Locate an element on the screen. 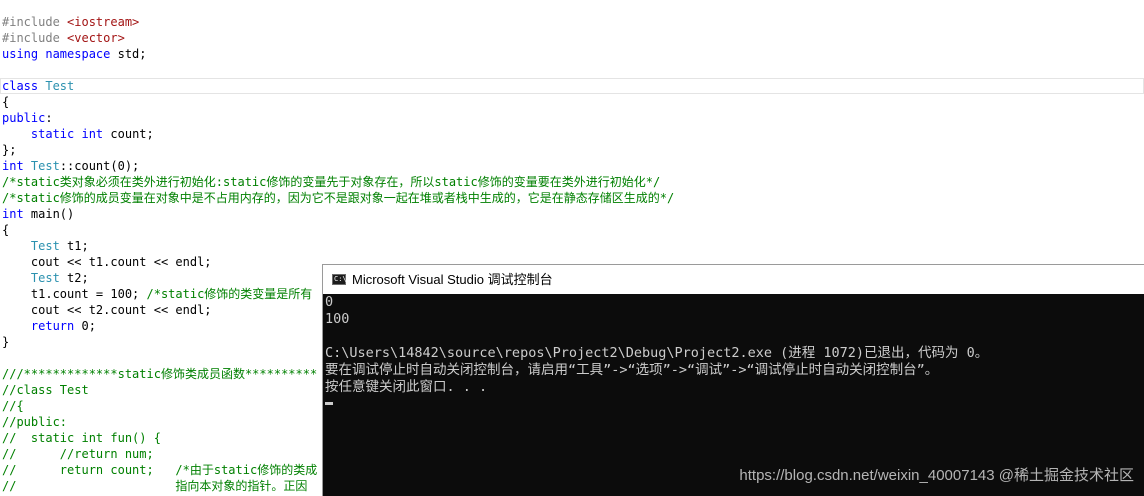 The image size is (1144, 496). code-line: //class Test is located at coordinates (45, 390).